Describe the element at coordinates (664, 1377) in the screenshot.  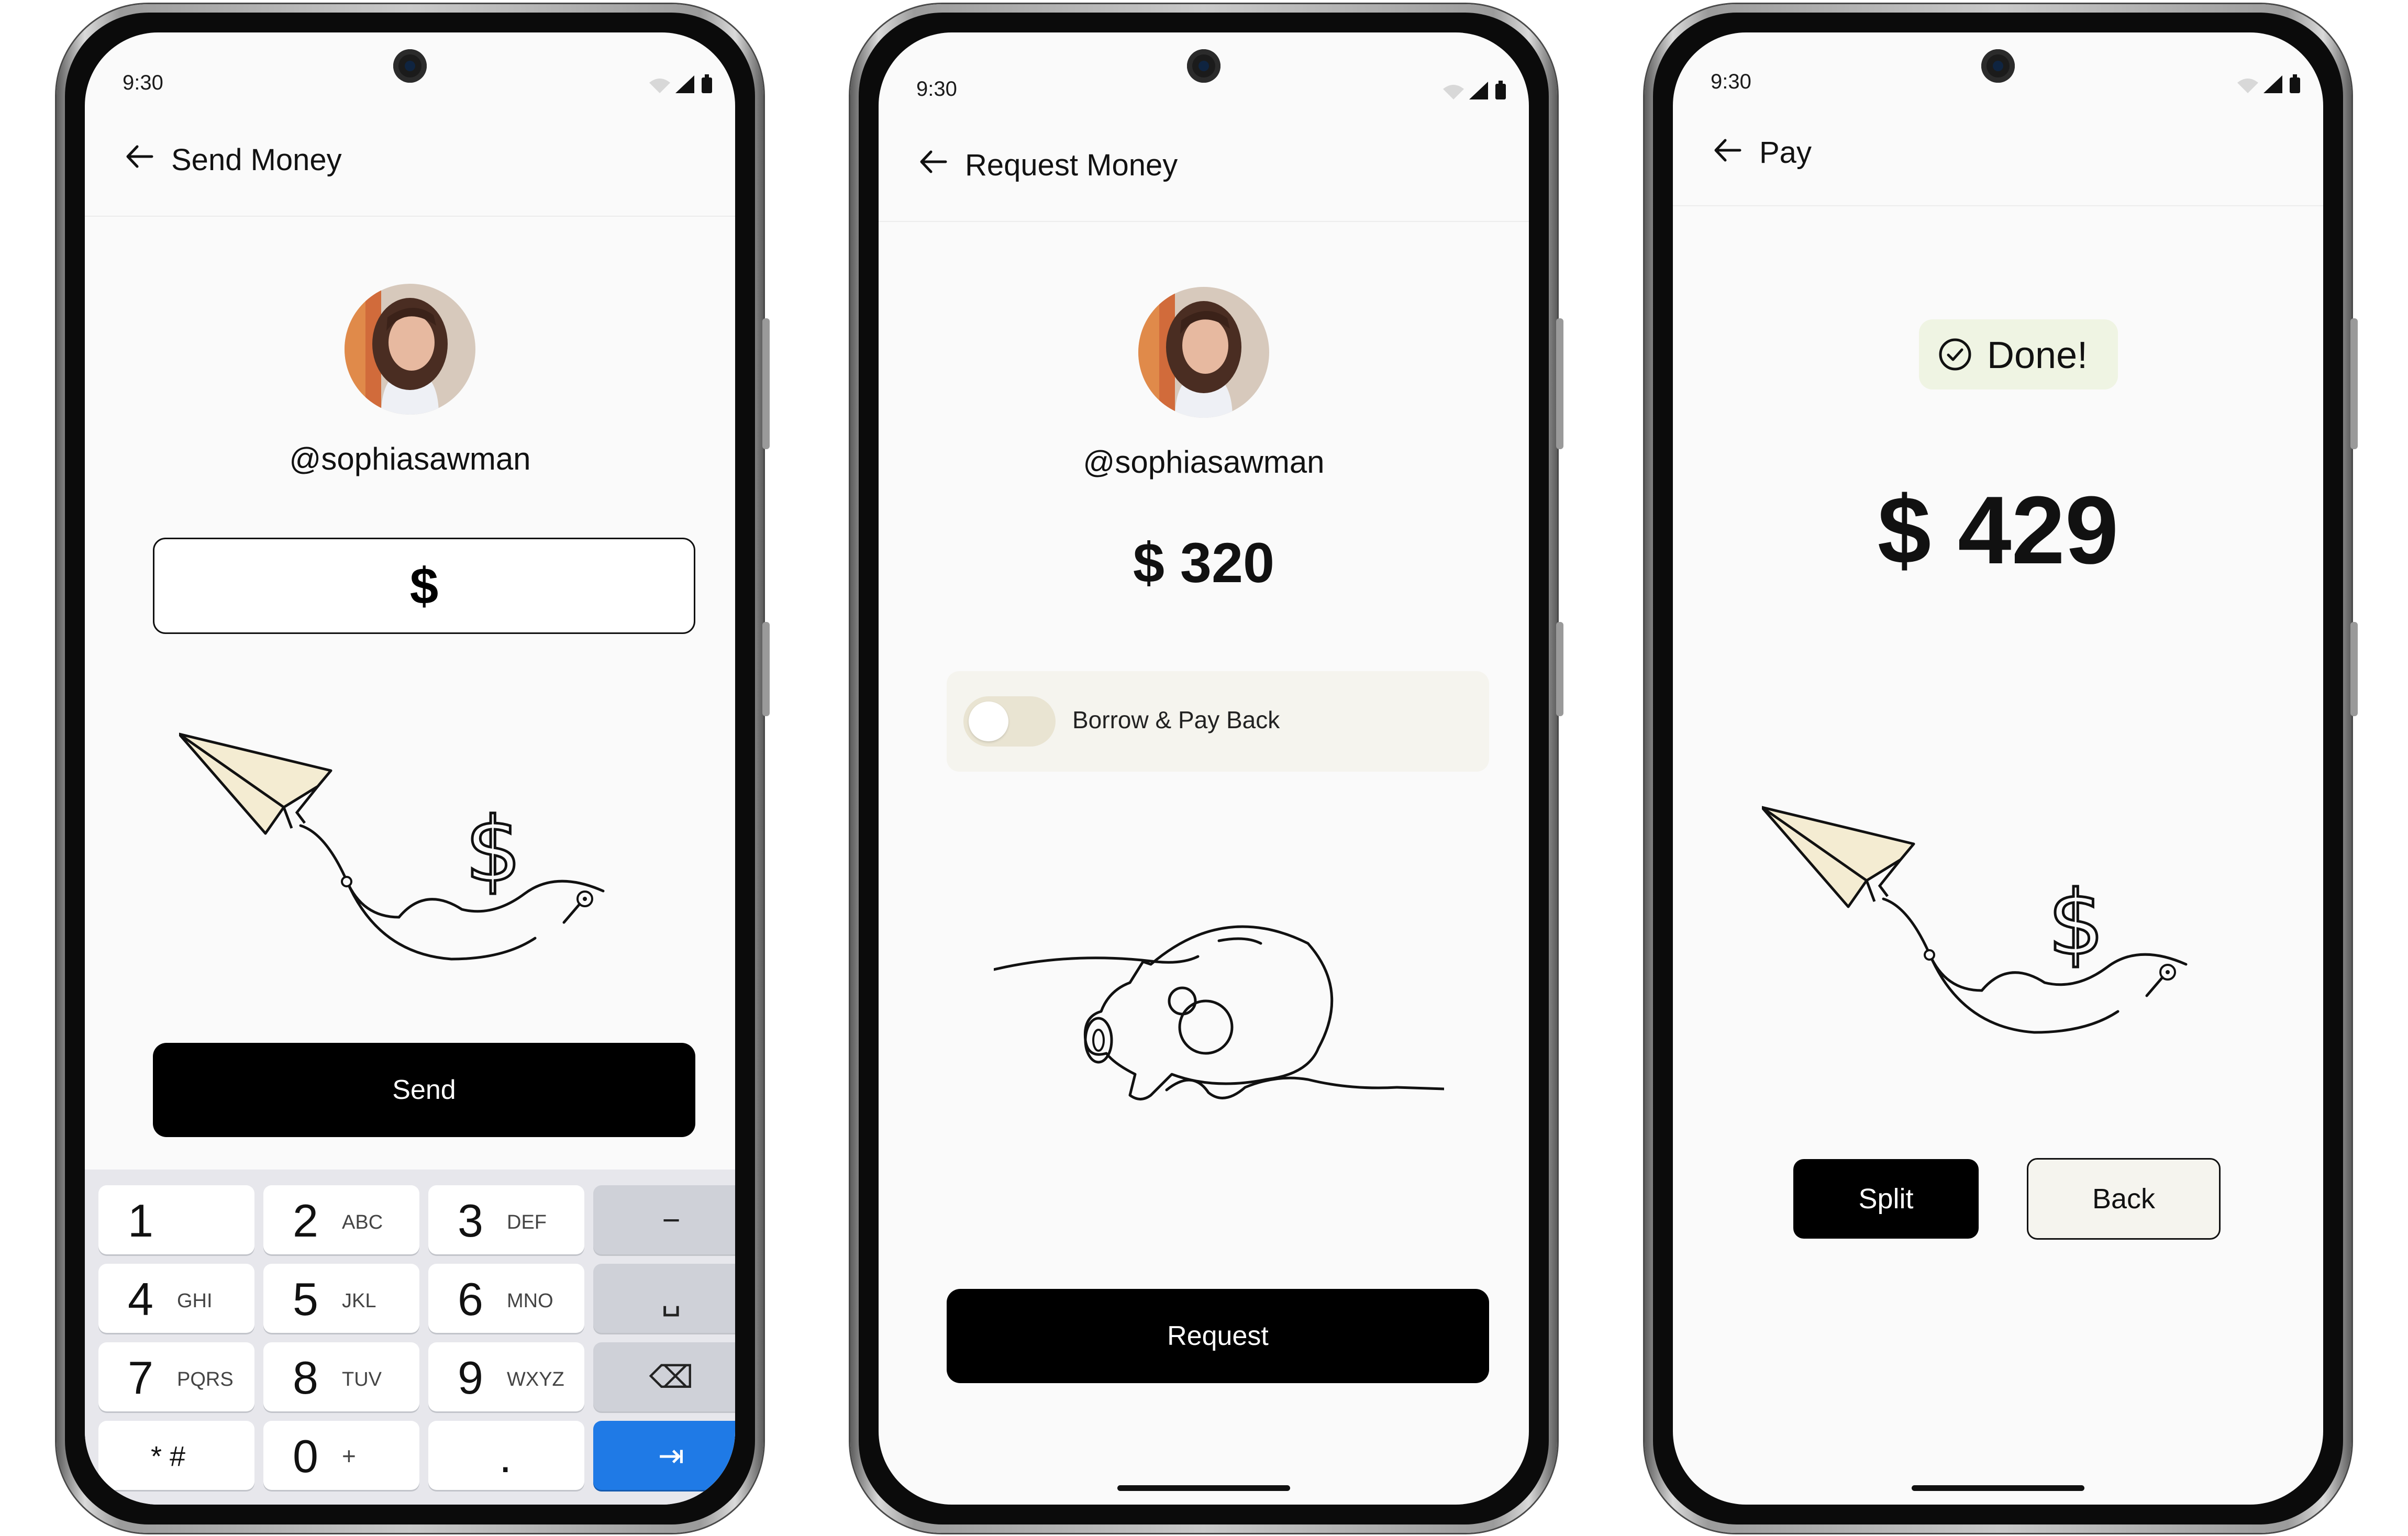
I see `key-backspace: ⌫` at that location.